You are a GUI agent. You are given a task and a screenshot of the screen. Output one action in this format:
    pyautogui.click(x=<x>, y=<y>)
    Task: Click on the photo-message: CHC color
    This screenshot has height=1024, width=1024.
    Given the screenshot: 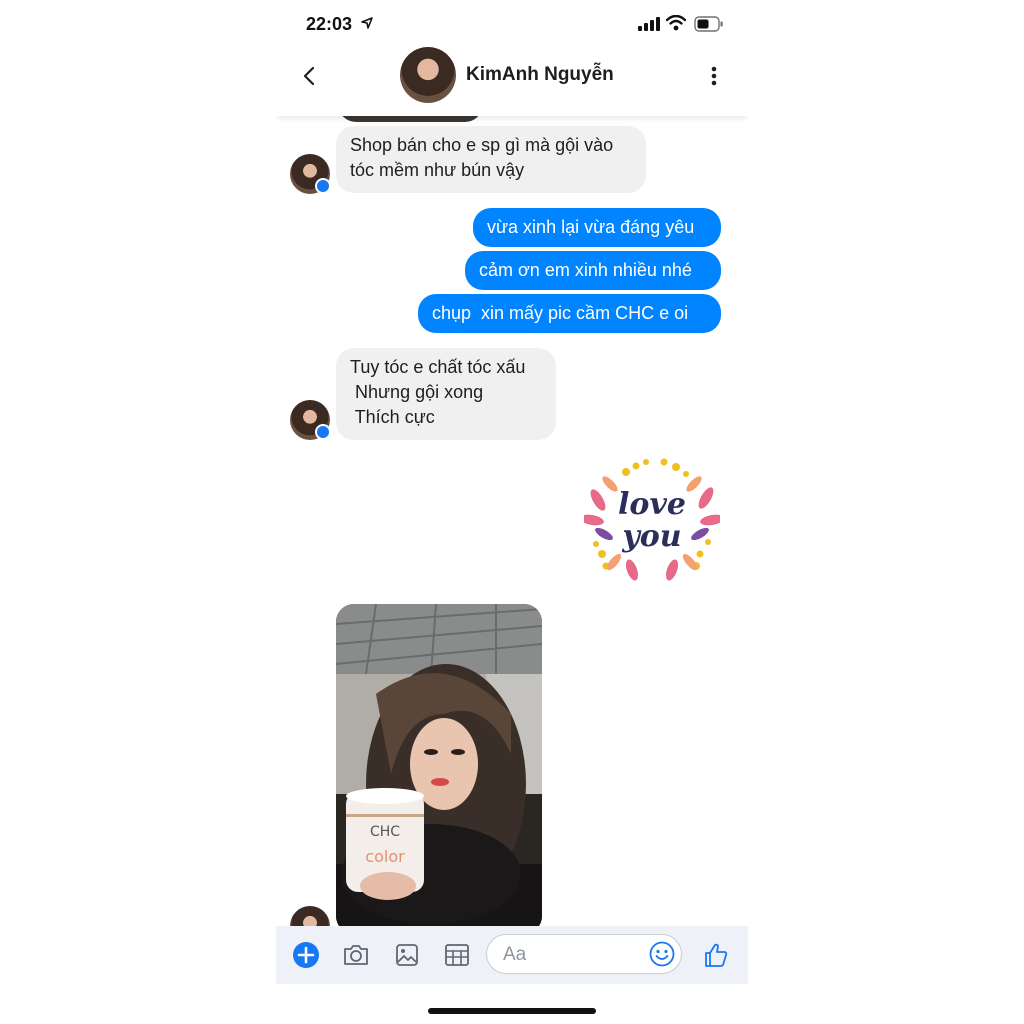 What is the action you would take?
    pyautogui.click(x=439, y=765)
    